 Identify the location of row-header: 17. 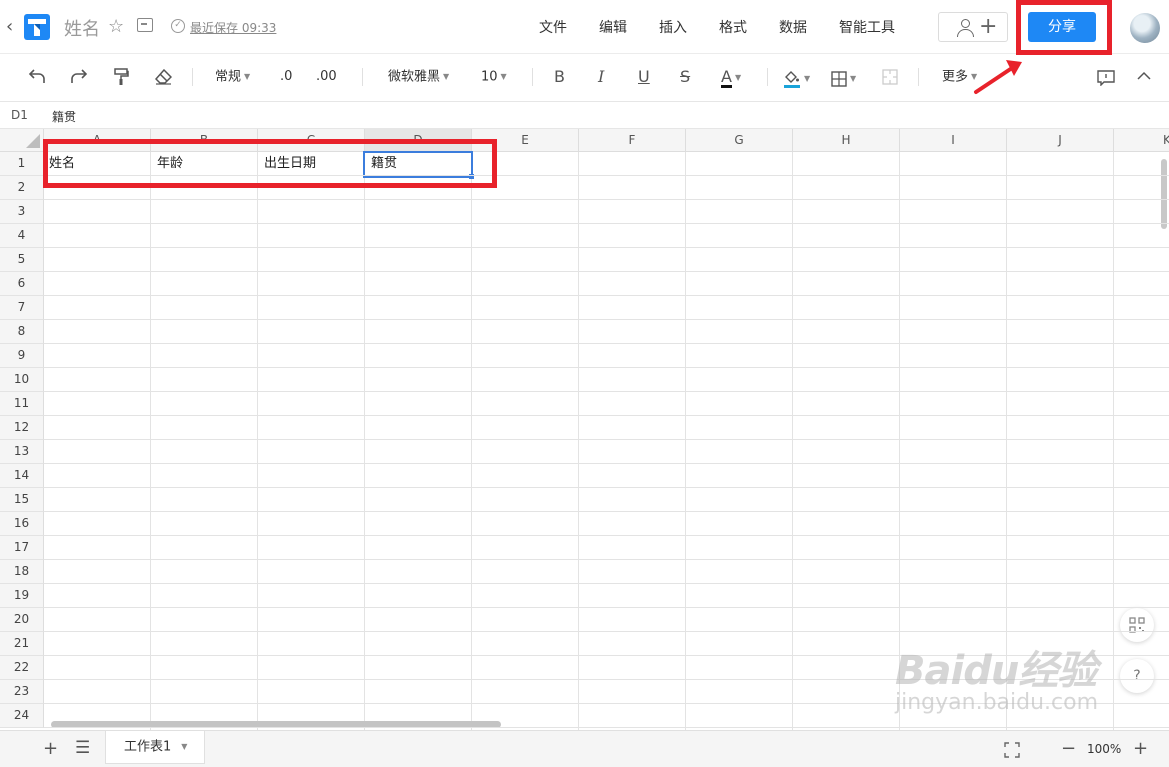
(22, 548).